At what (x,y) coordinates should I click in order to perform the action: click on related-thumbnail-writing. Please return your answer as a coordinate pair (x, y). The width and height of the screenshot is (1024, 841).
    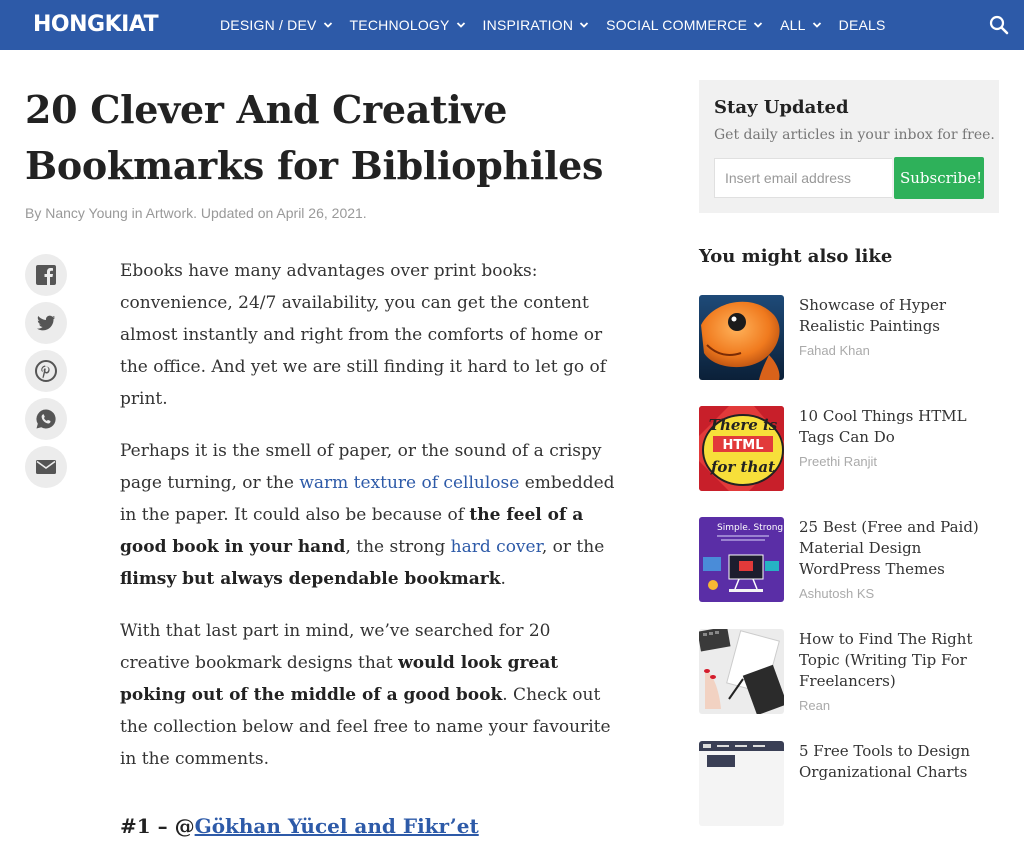
    Looking at the image, I should click on (741, 671).